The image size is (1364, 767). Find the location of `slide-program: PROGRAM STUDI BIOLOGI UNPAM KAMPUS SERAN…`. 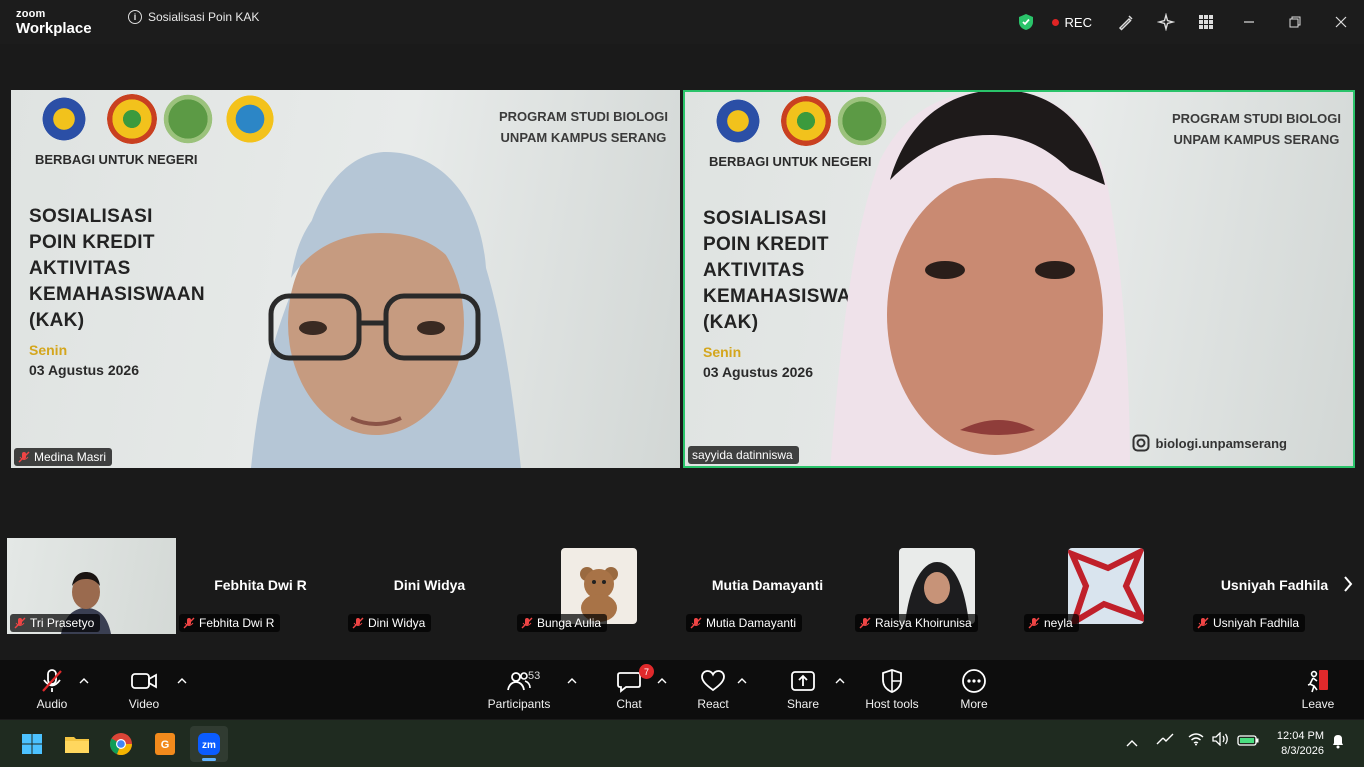

slide-program: PROGRAM STUDI BIOLOGI UNPAM KAMPUS SERAN… is located at coordinates (1256, 129).